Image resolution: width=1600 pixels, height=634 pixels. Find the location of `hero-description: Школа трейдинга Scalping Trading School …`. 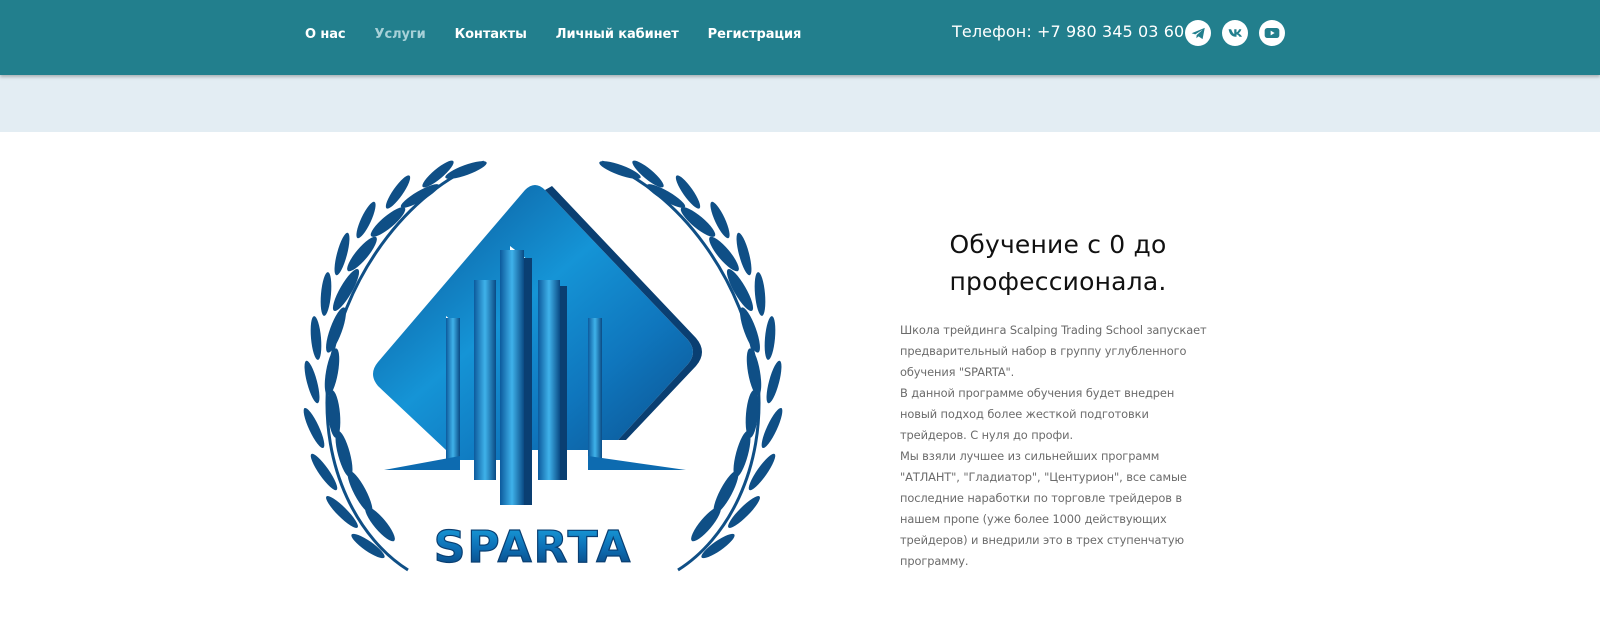

hero-description: Школа трейдинга Scalping Trading School … is located at coordinates (1056, 446).